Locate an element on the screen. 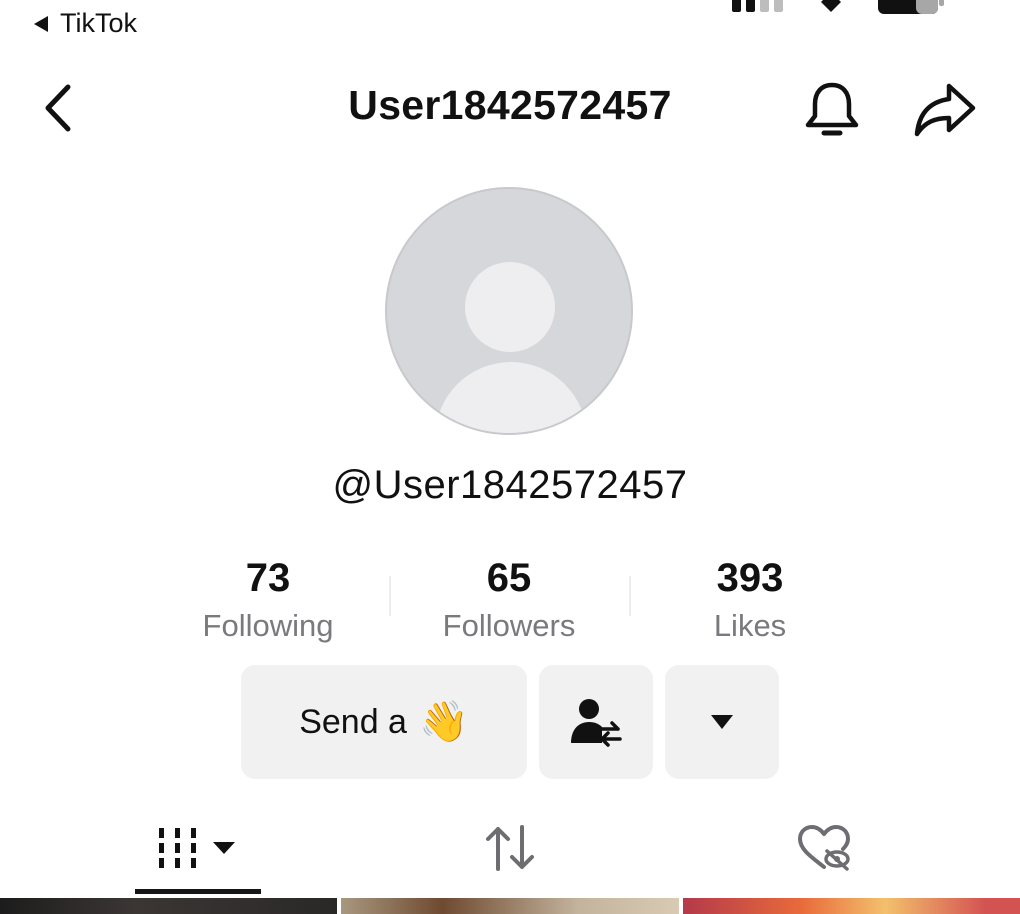 The width and height of the screenshot is (1020, 914). wave-emoji-icon: 👋 is located at coordinates (443, 722).